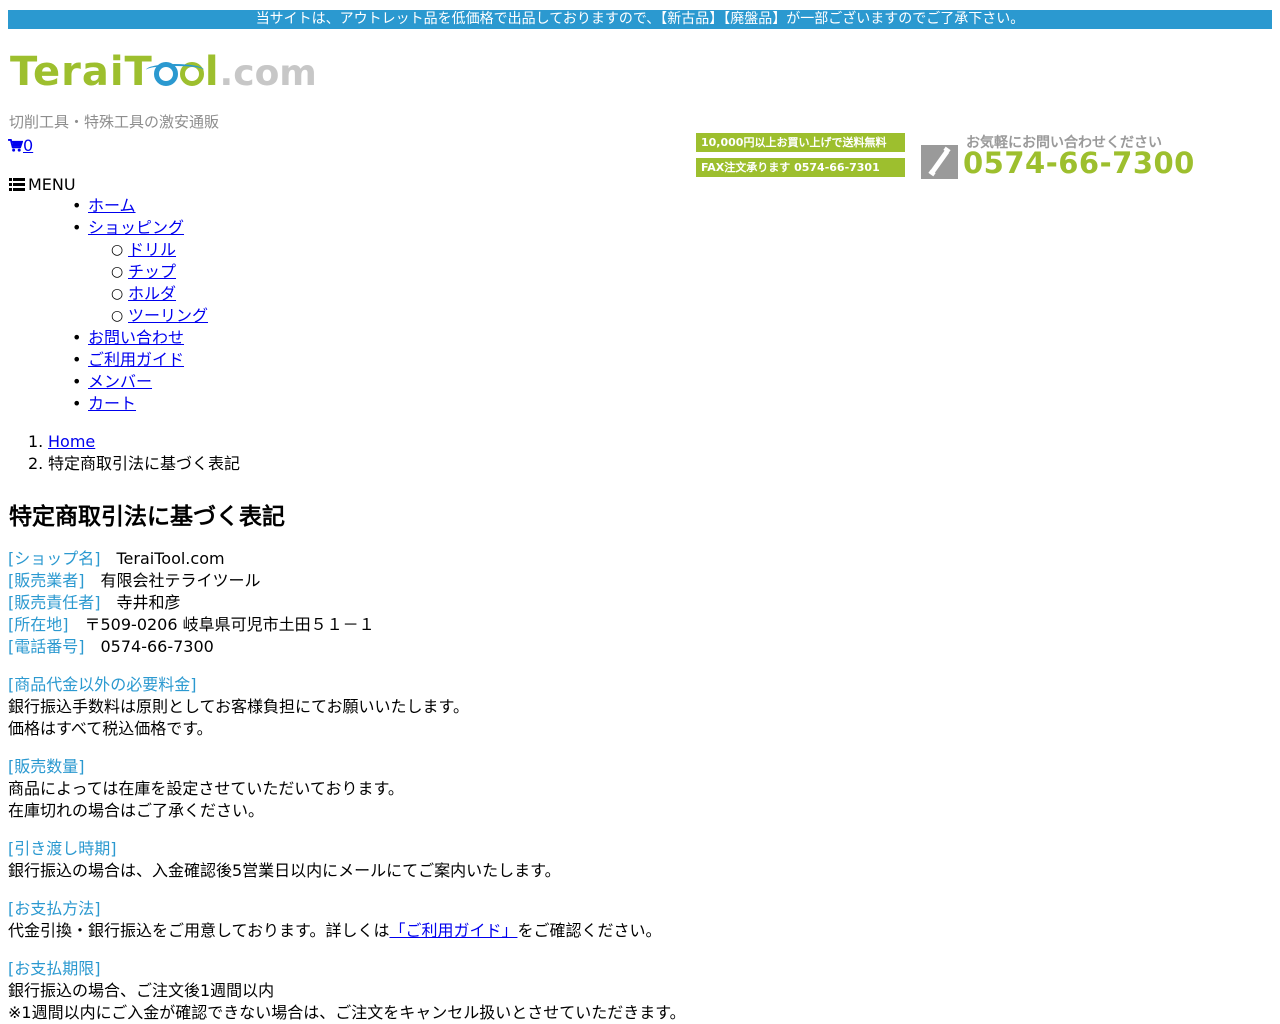 The width and height of the screenshot is (1280, 1024). Describe the element at coordinates (15, 145) in the screenshot. I see `cart-icon` at that location.